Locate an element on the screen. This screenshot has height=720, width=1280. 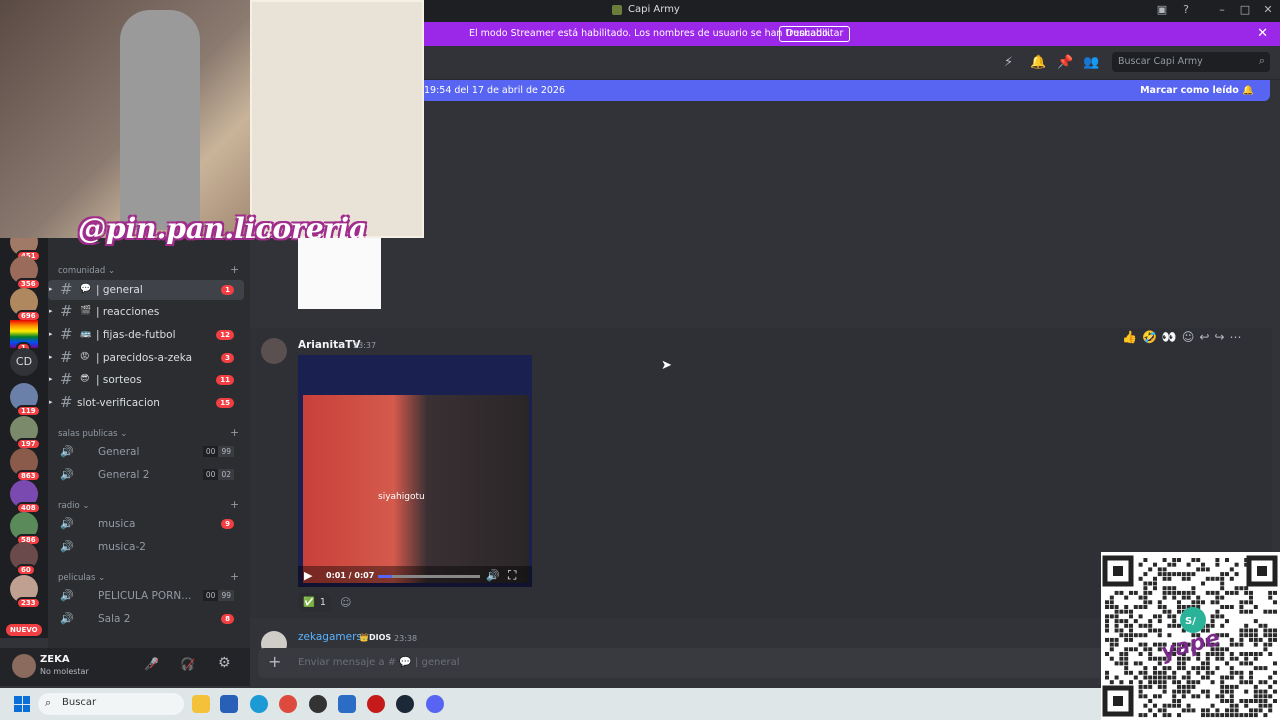
channel-name: slot-verificacion is located at coordinates (118, 403).